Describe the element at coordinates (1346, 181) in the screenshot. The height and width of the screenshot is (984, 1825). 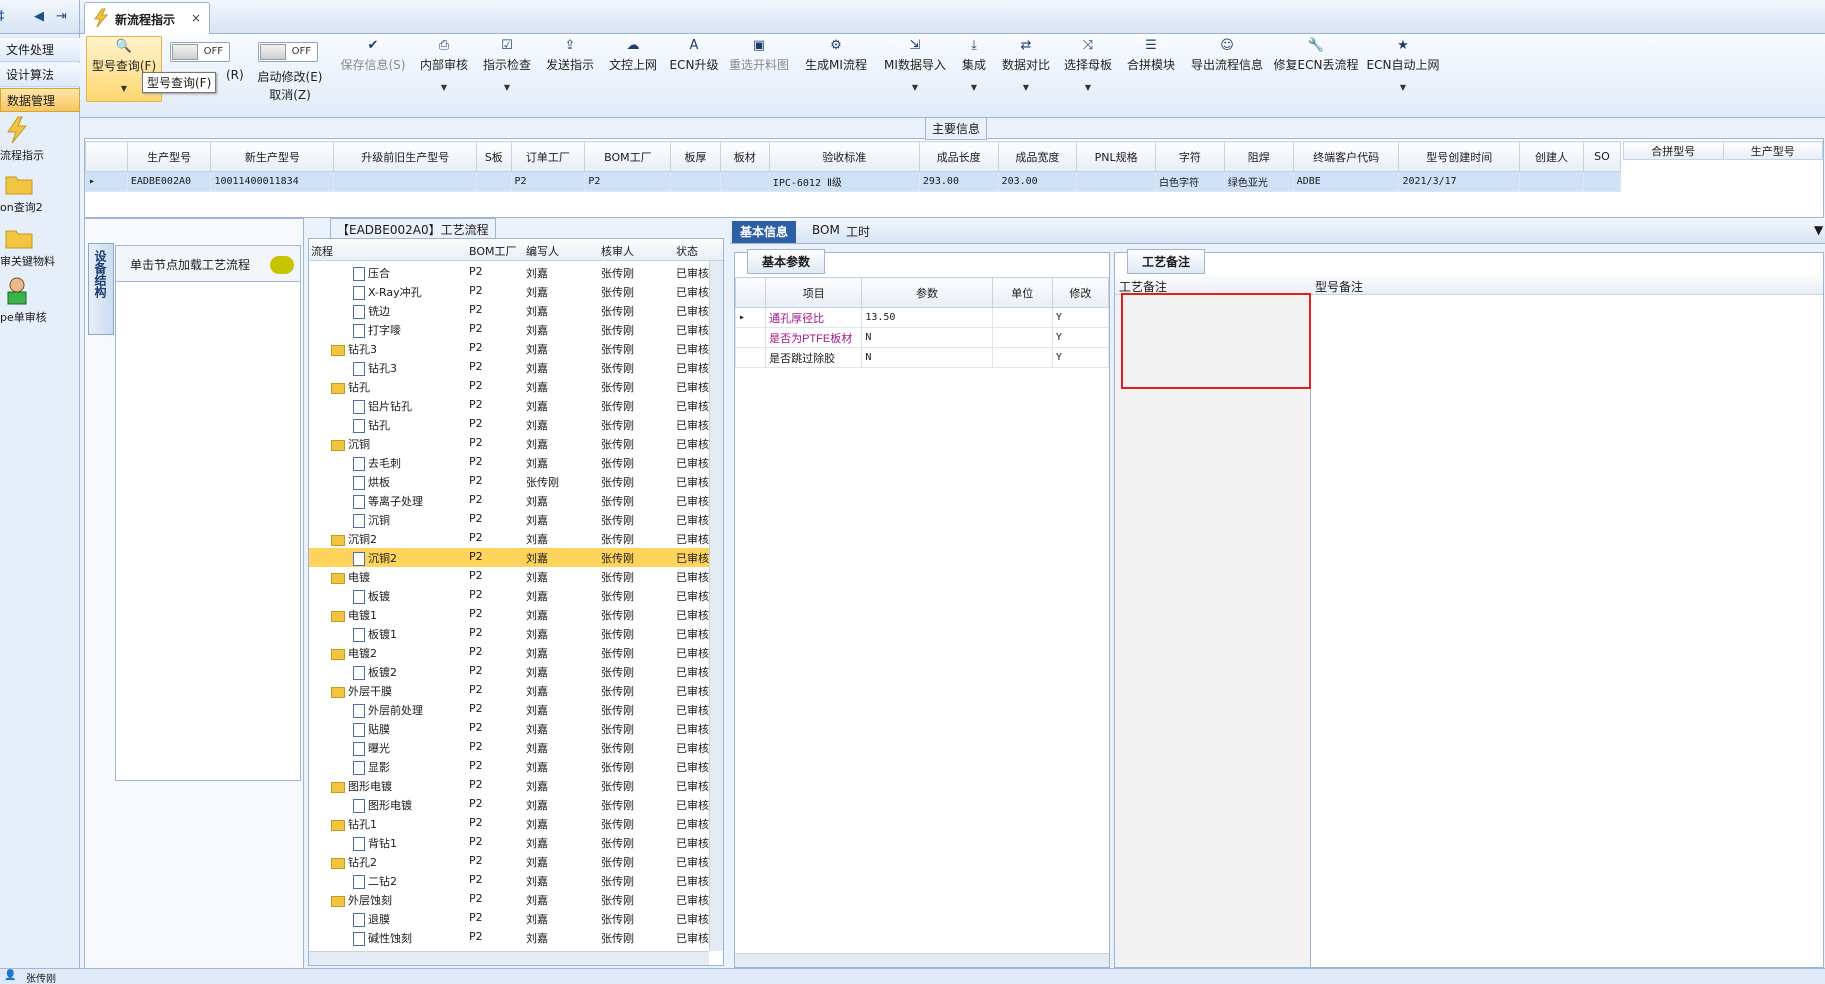
I see `table-cell: ADBE` at that location.